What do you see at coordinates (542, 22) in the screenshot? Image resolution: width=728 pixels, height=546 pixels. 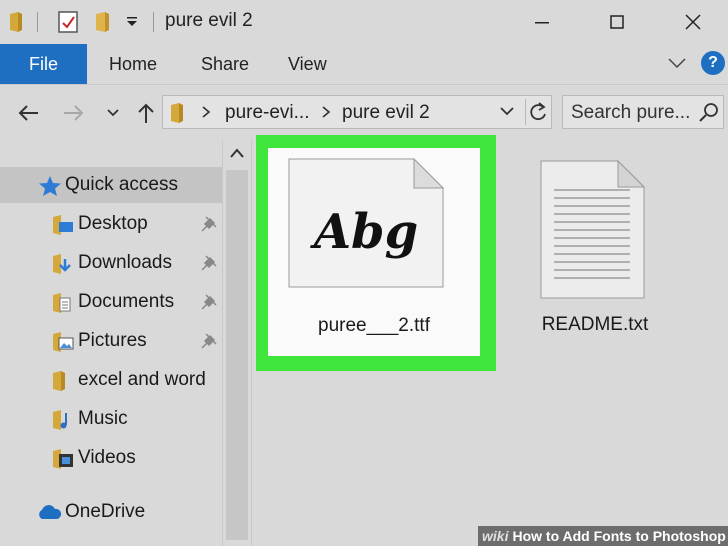 I see `minimize-button` at bounding box center [542, 22].